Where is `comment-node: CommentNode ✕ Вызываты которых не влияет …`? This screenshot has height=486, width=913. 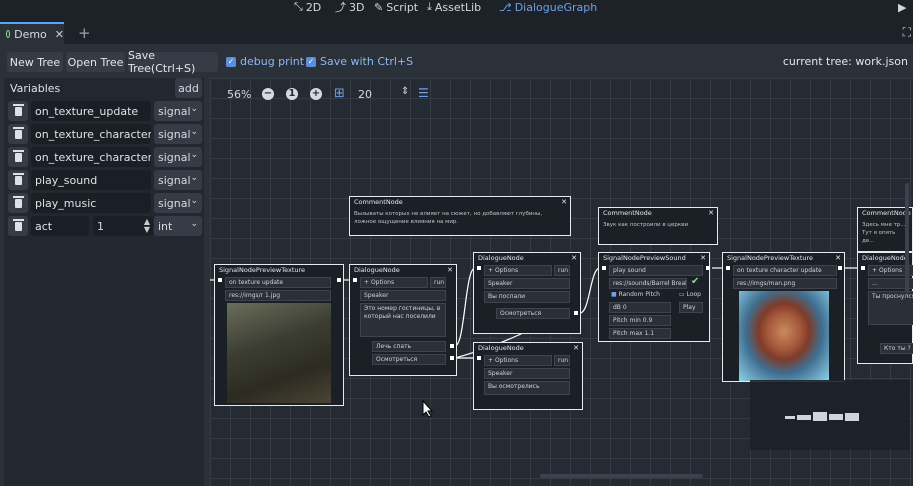 comment-node: CommentNode ✕ Вызываты которых не влияет … is located at coordinates (460, 216).